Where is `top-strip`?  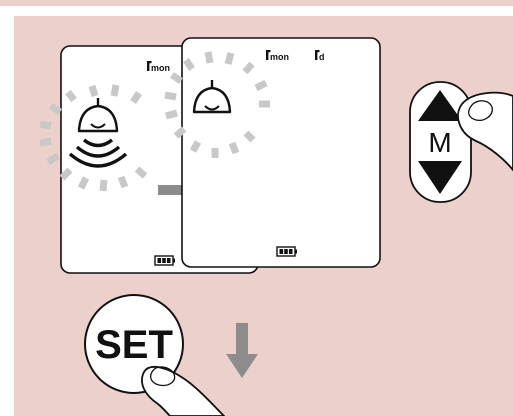
top-strip is located at coordinates (256, 3).